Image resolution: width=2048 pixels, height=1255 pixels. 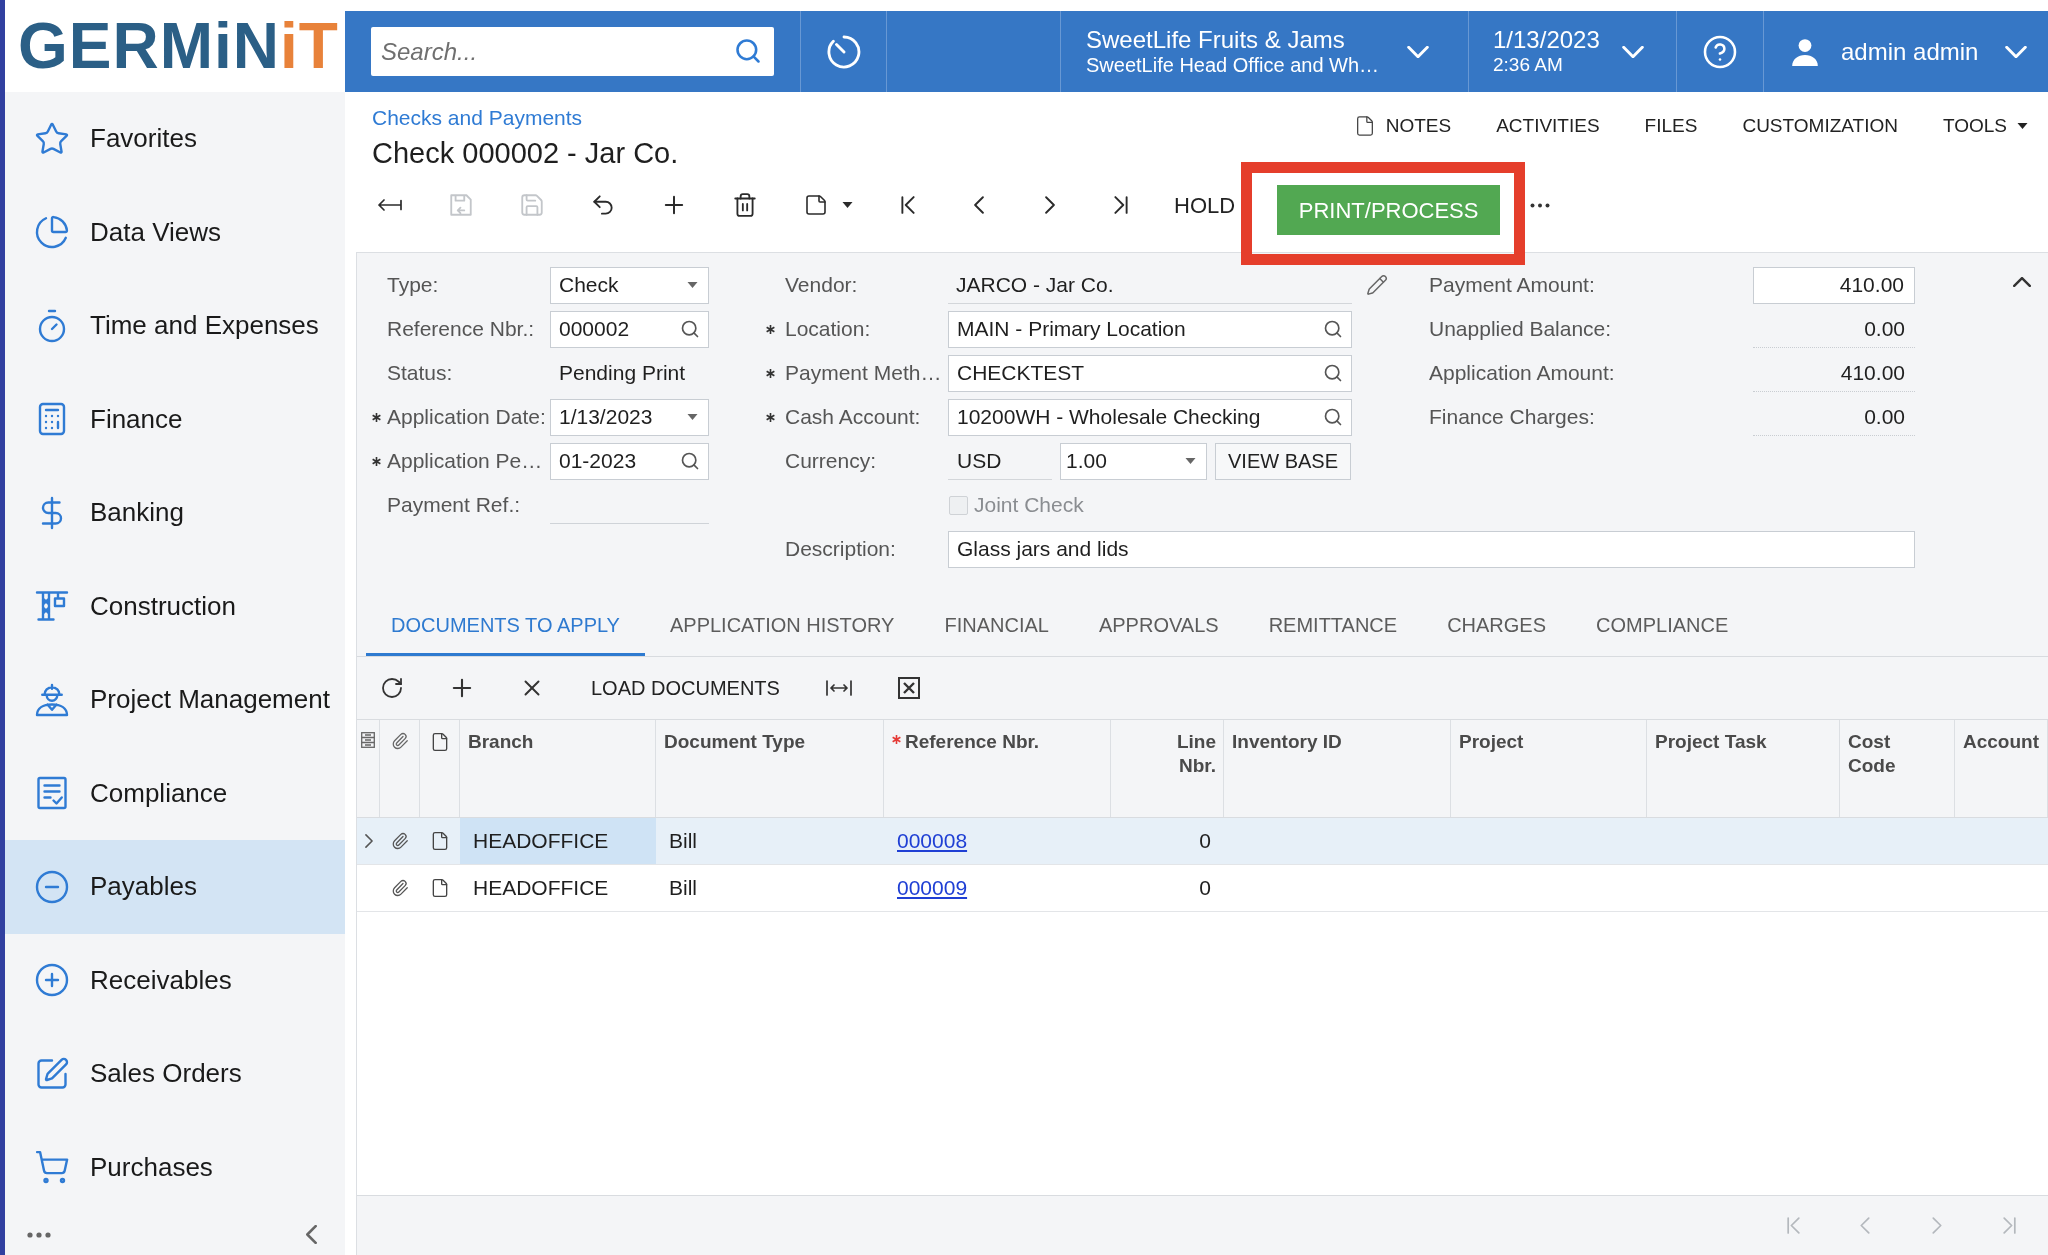 What do you see at coordinates (1805, 51) in the screenshot?
I see `user-icon` at bounding box center [1805, 51].